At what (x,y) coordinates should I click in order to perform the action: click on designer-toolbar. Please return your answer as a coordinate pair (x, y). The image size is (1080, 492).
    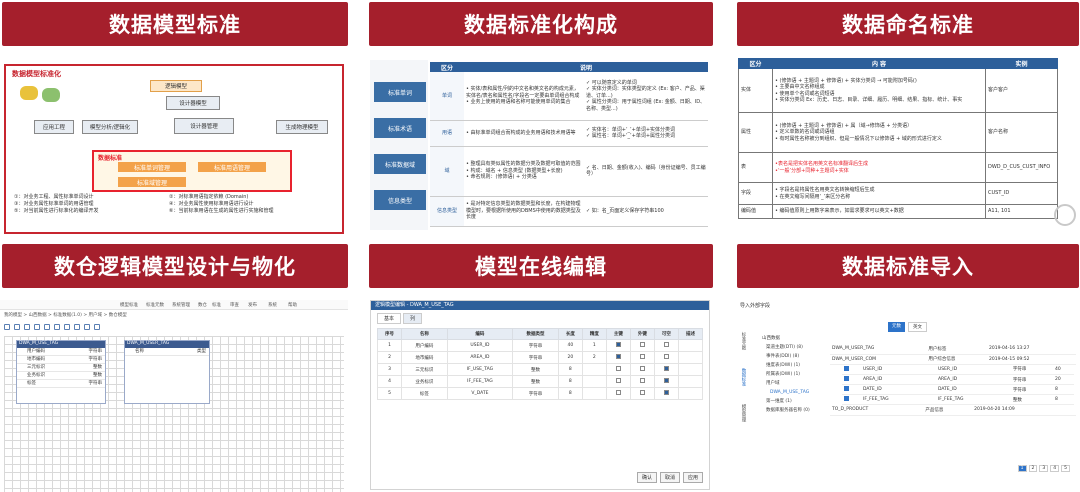
    Looking at the image, I should click on (174, 327).